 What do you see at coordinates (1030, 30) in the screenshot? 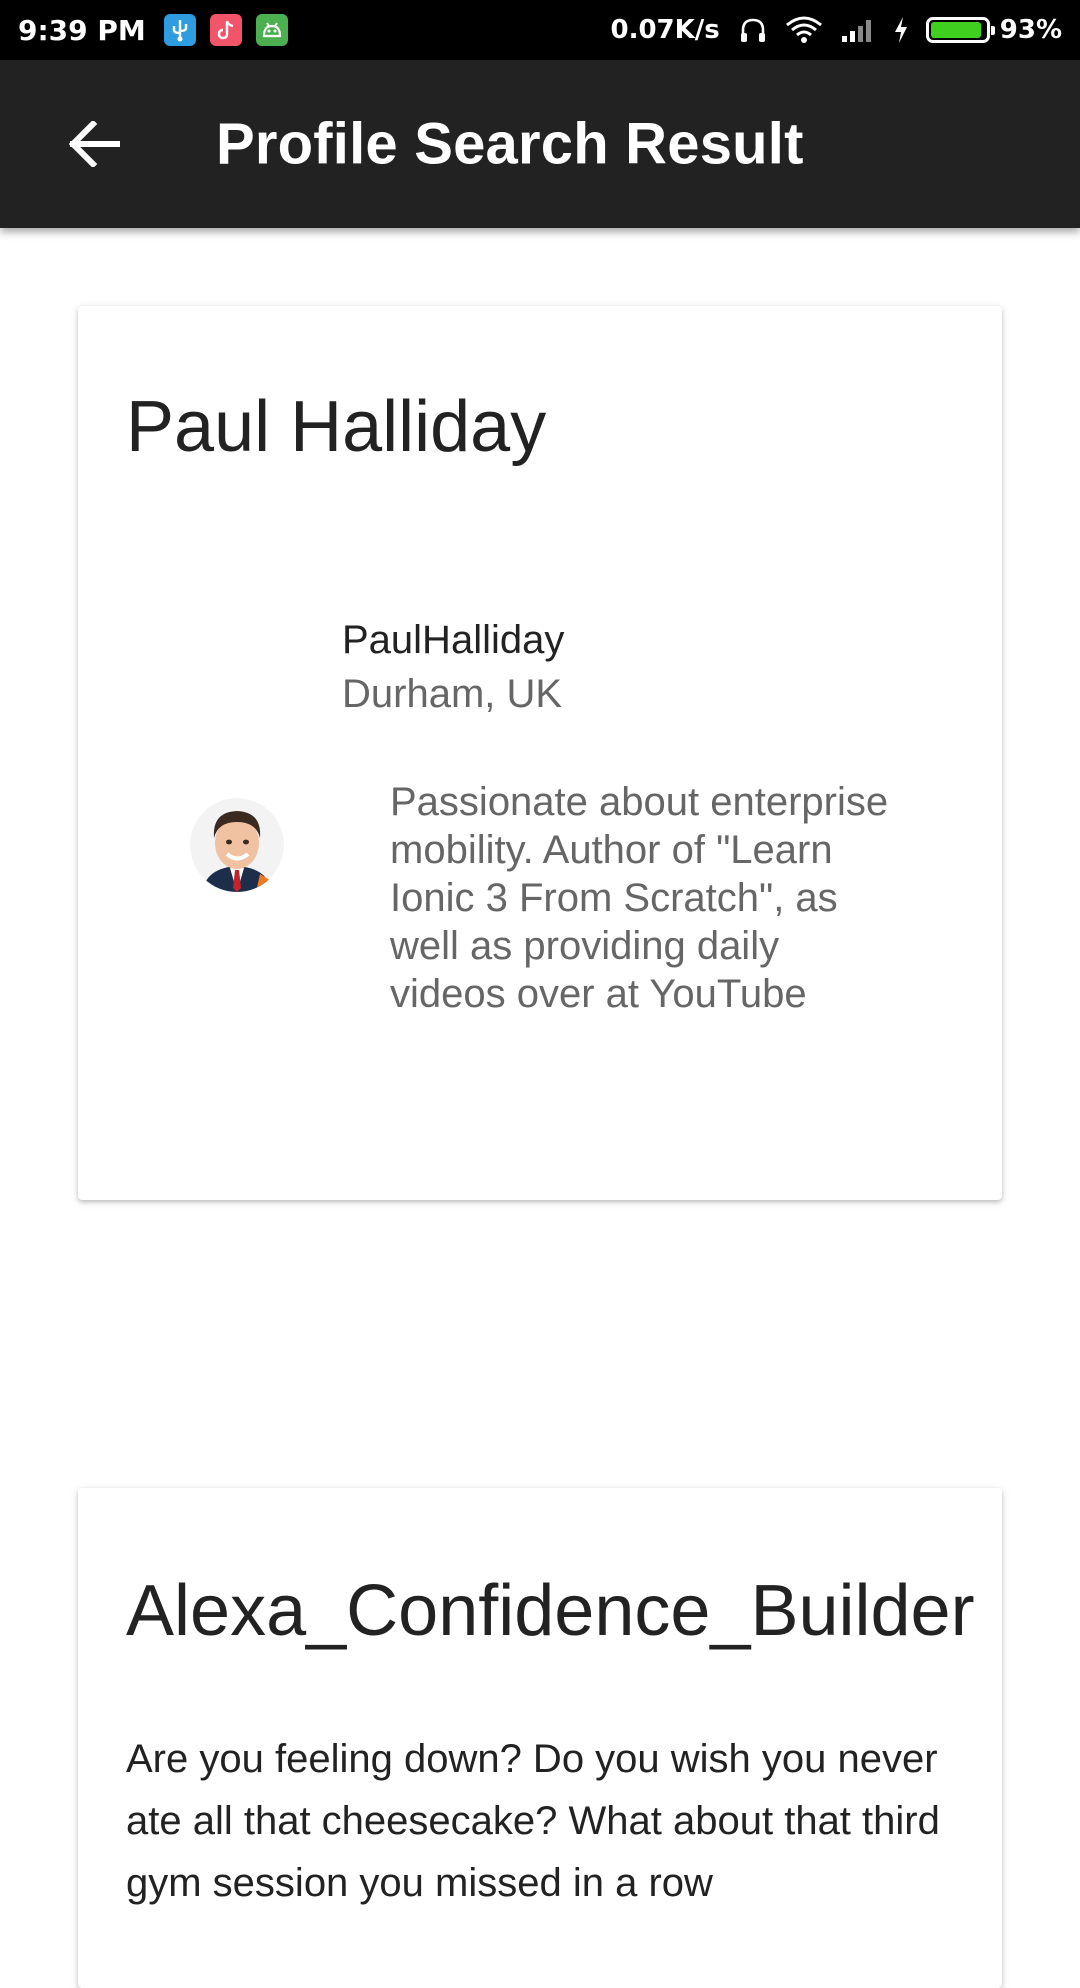
I see `battery-percent: 93%` at bounding box center [1030, 30].